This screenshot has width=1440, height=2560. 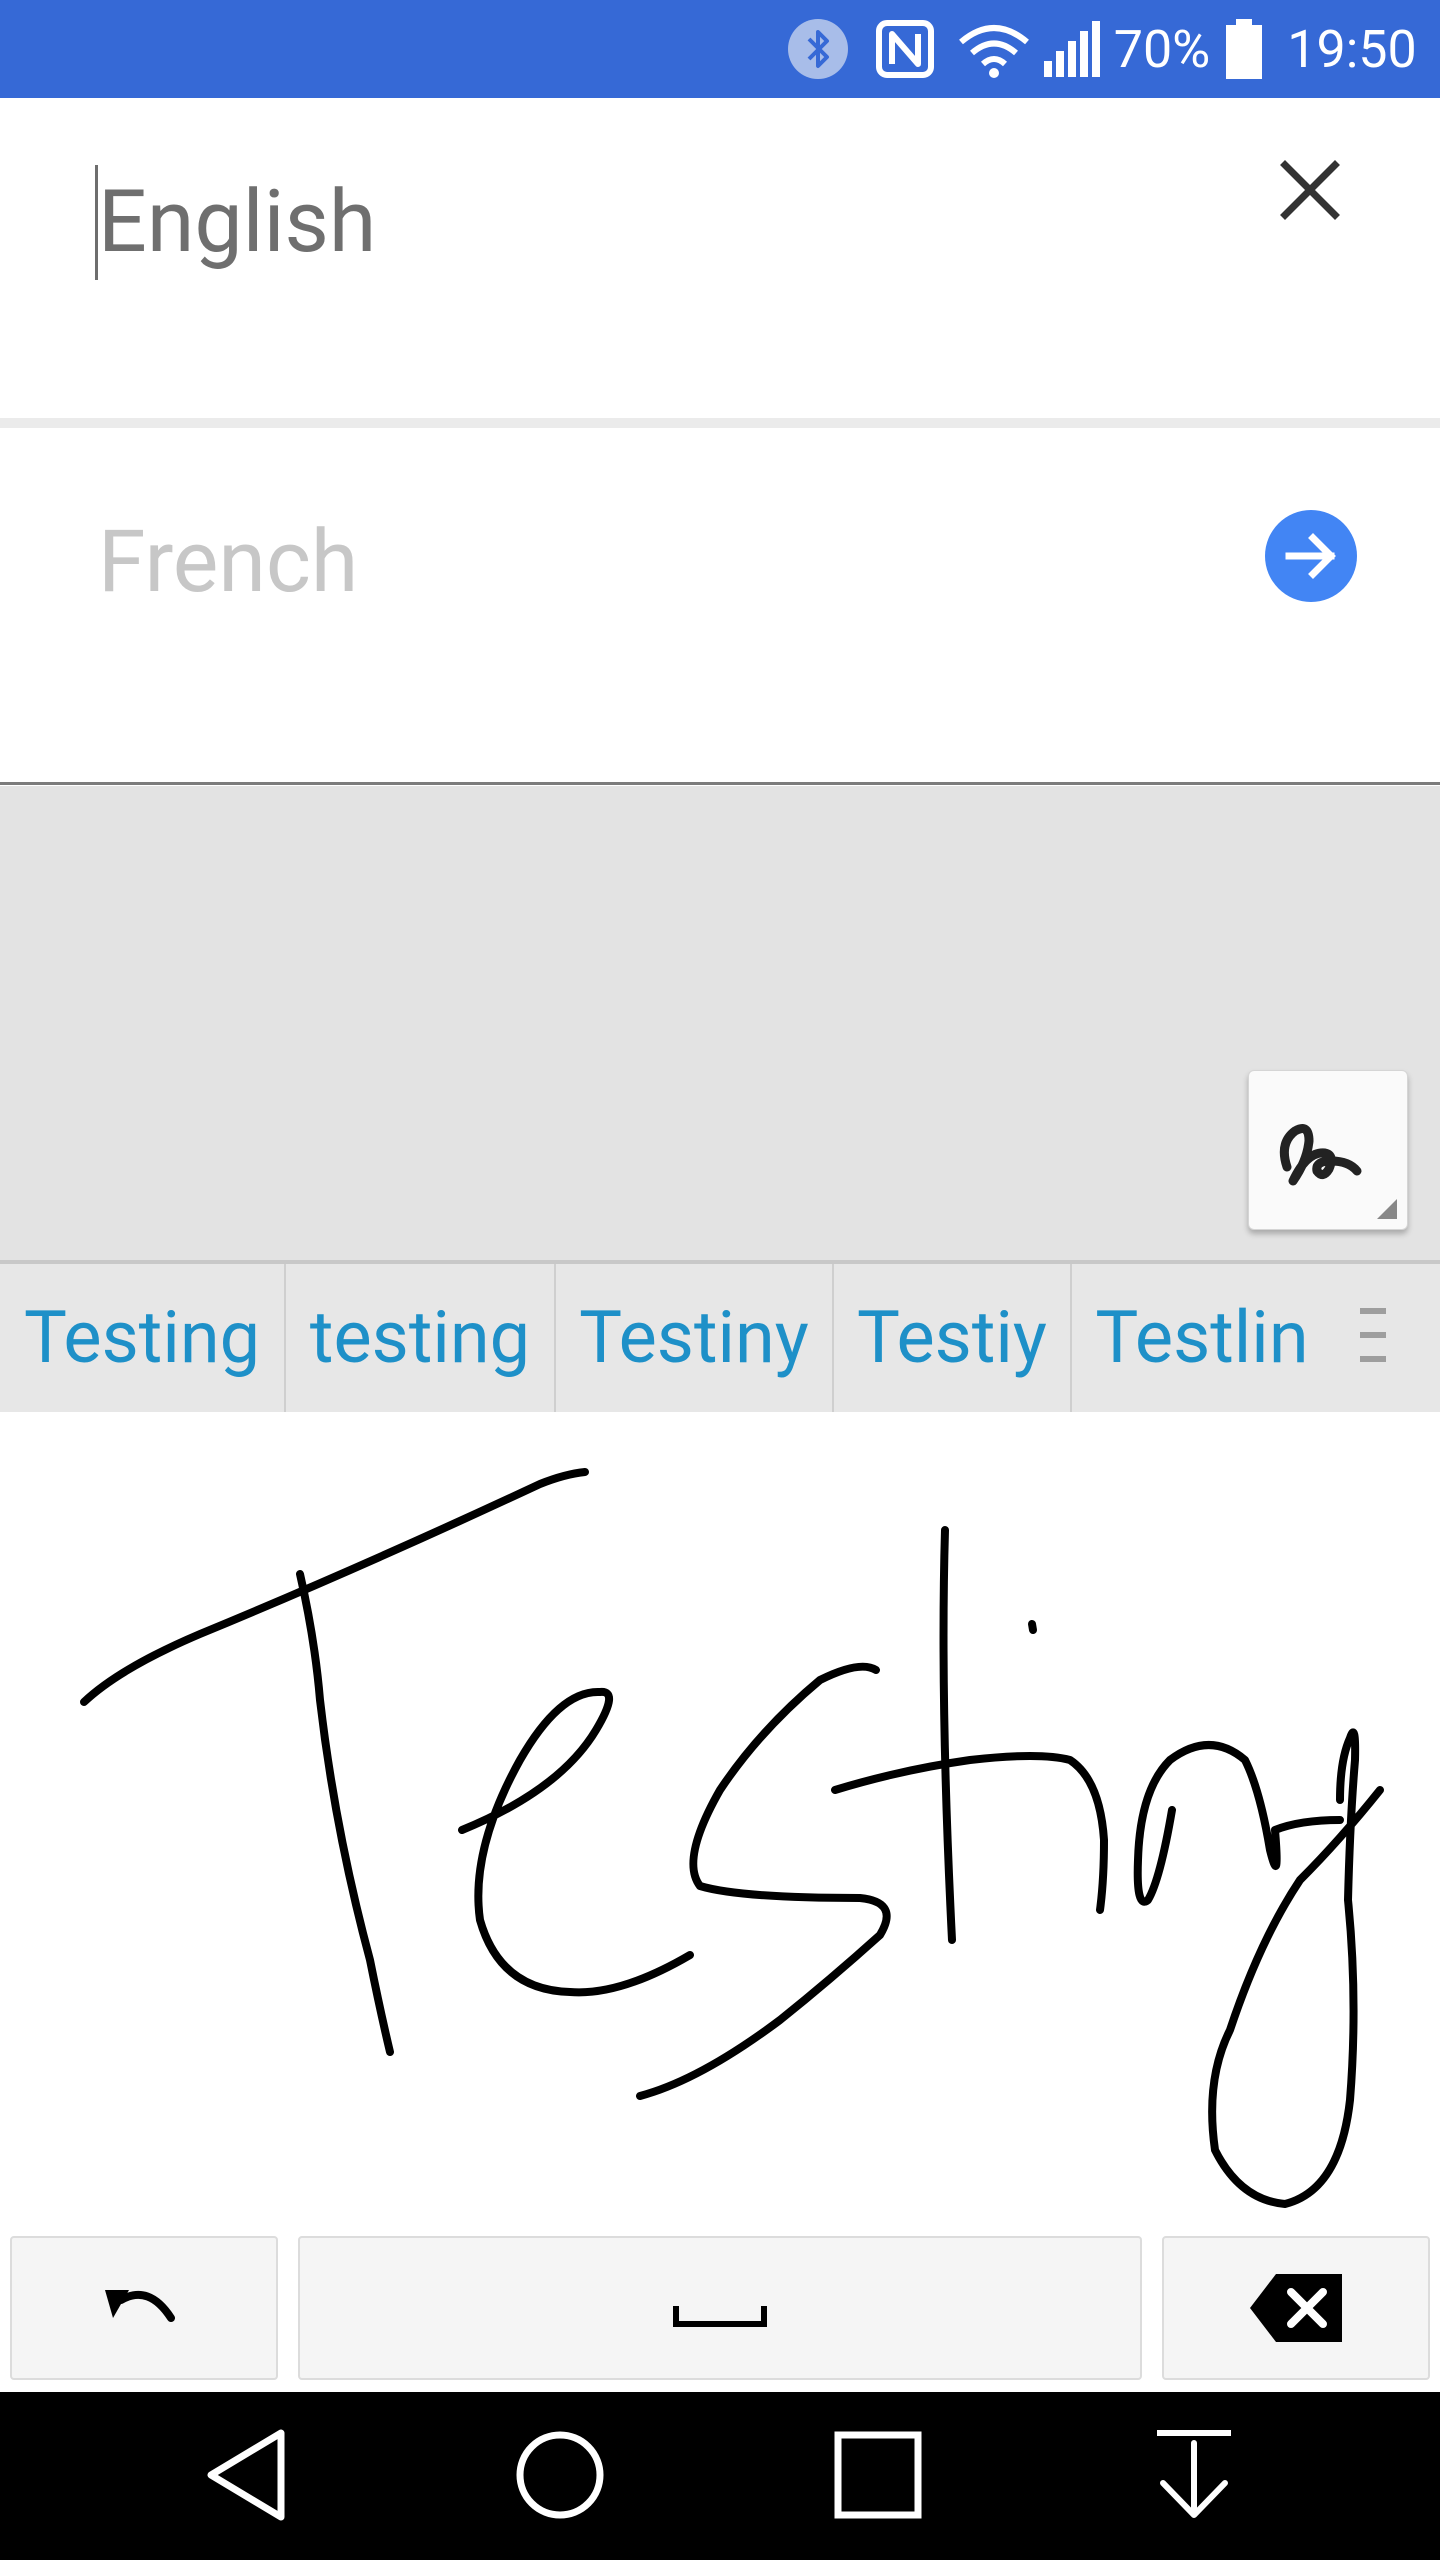 I want to click on translate-button, so click(x=1311, y=556).